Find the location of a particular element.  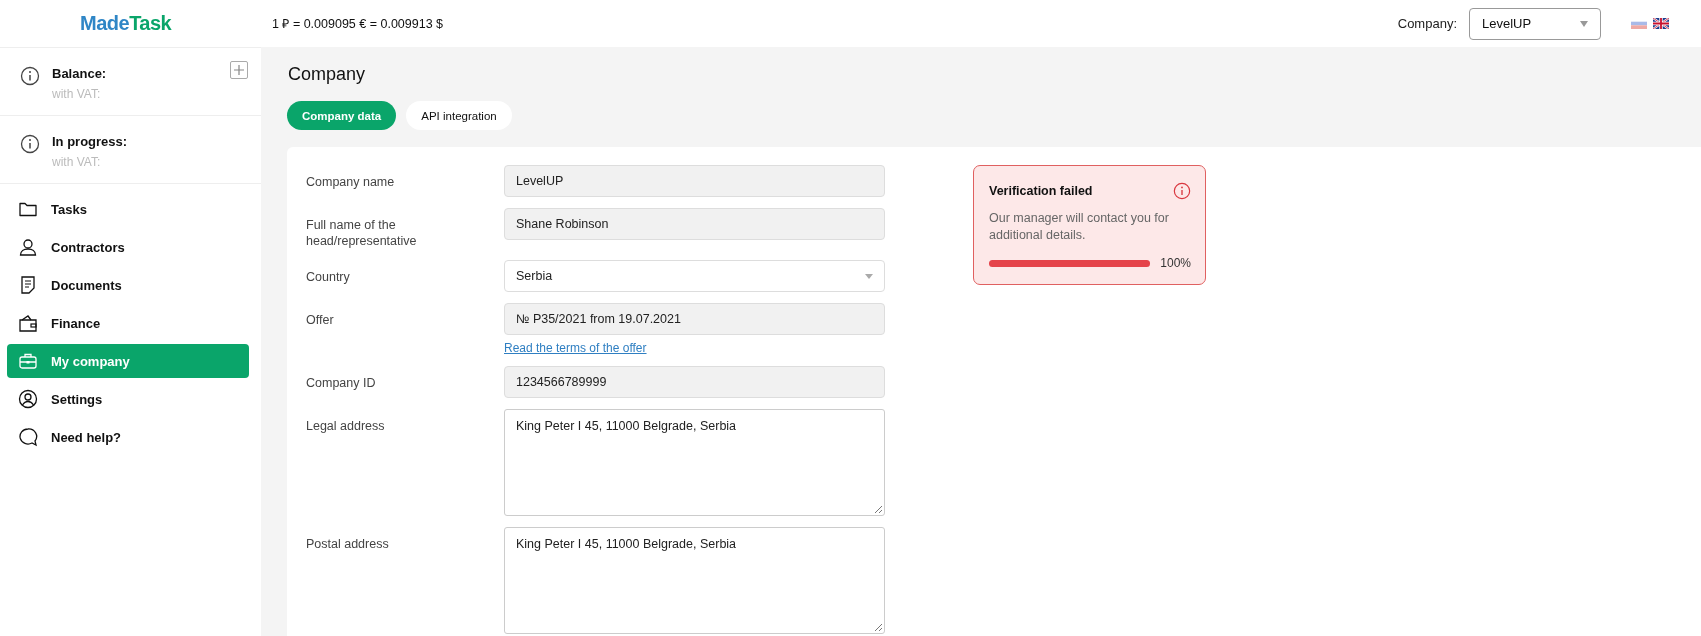

briefcase-icon is located at coordinates (28, 361).